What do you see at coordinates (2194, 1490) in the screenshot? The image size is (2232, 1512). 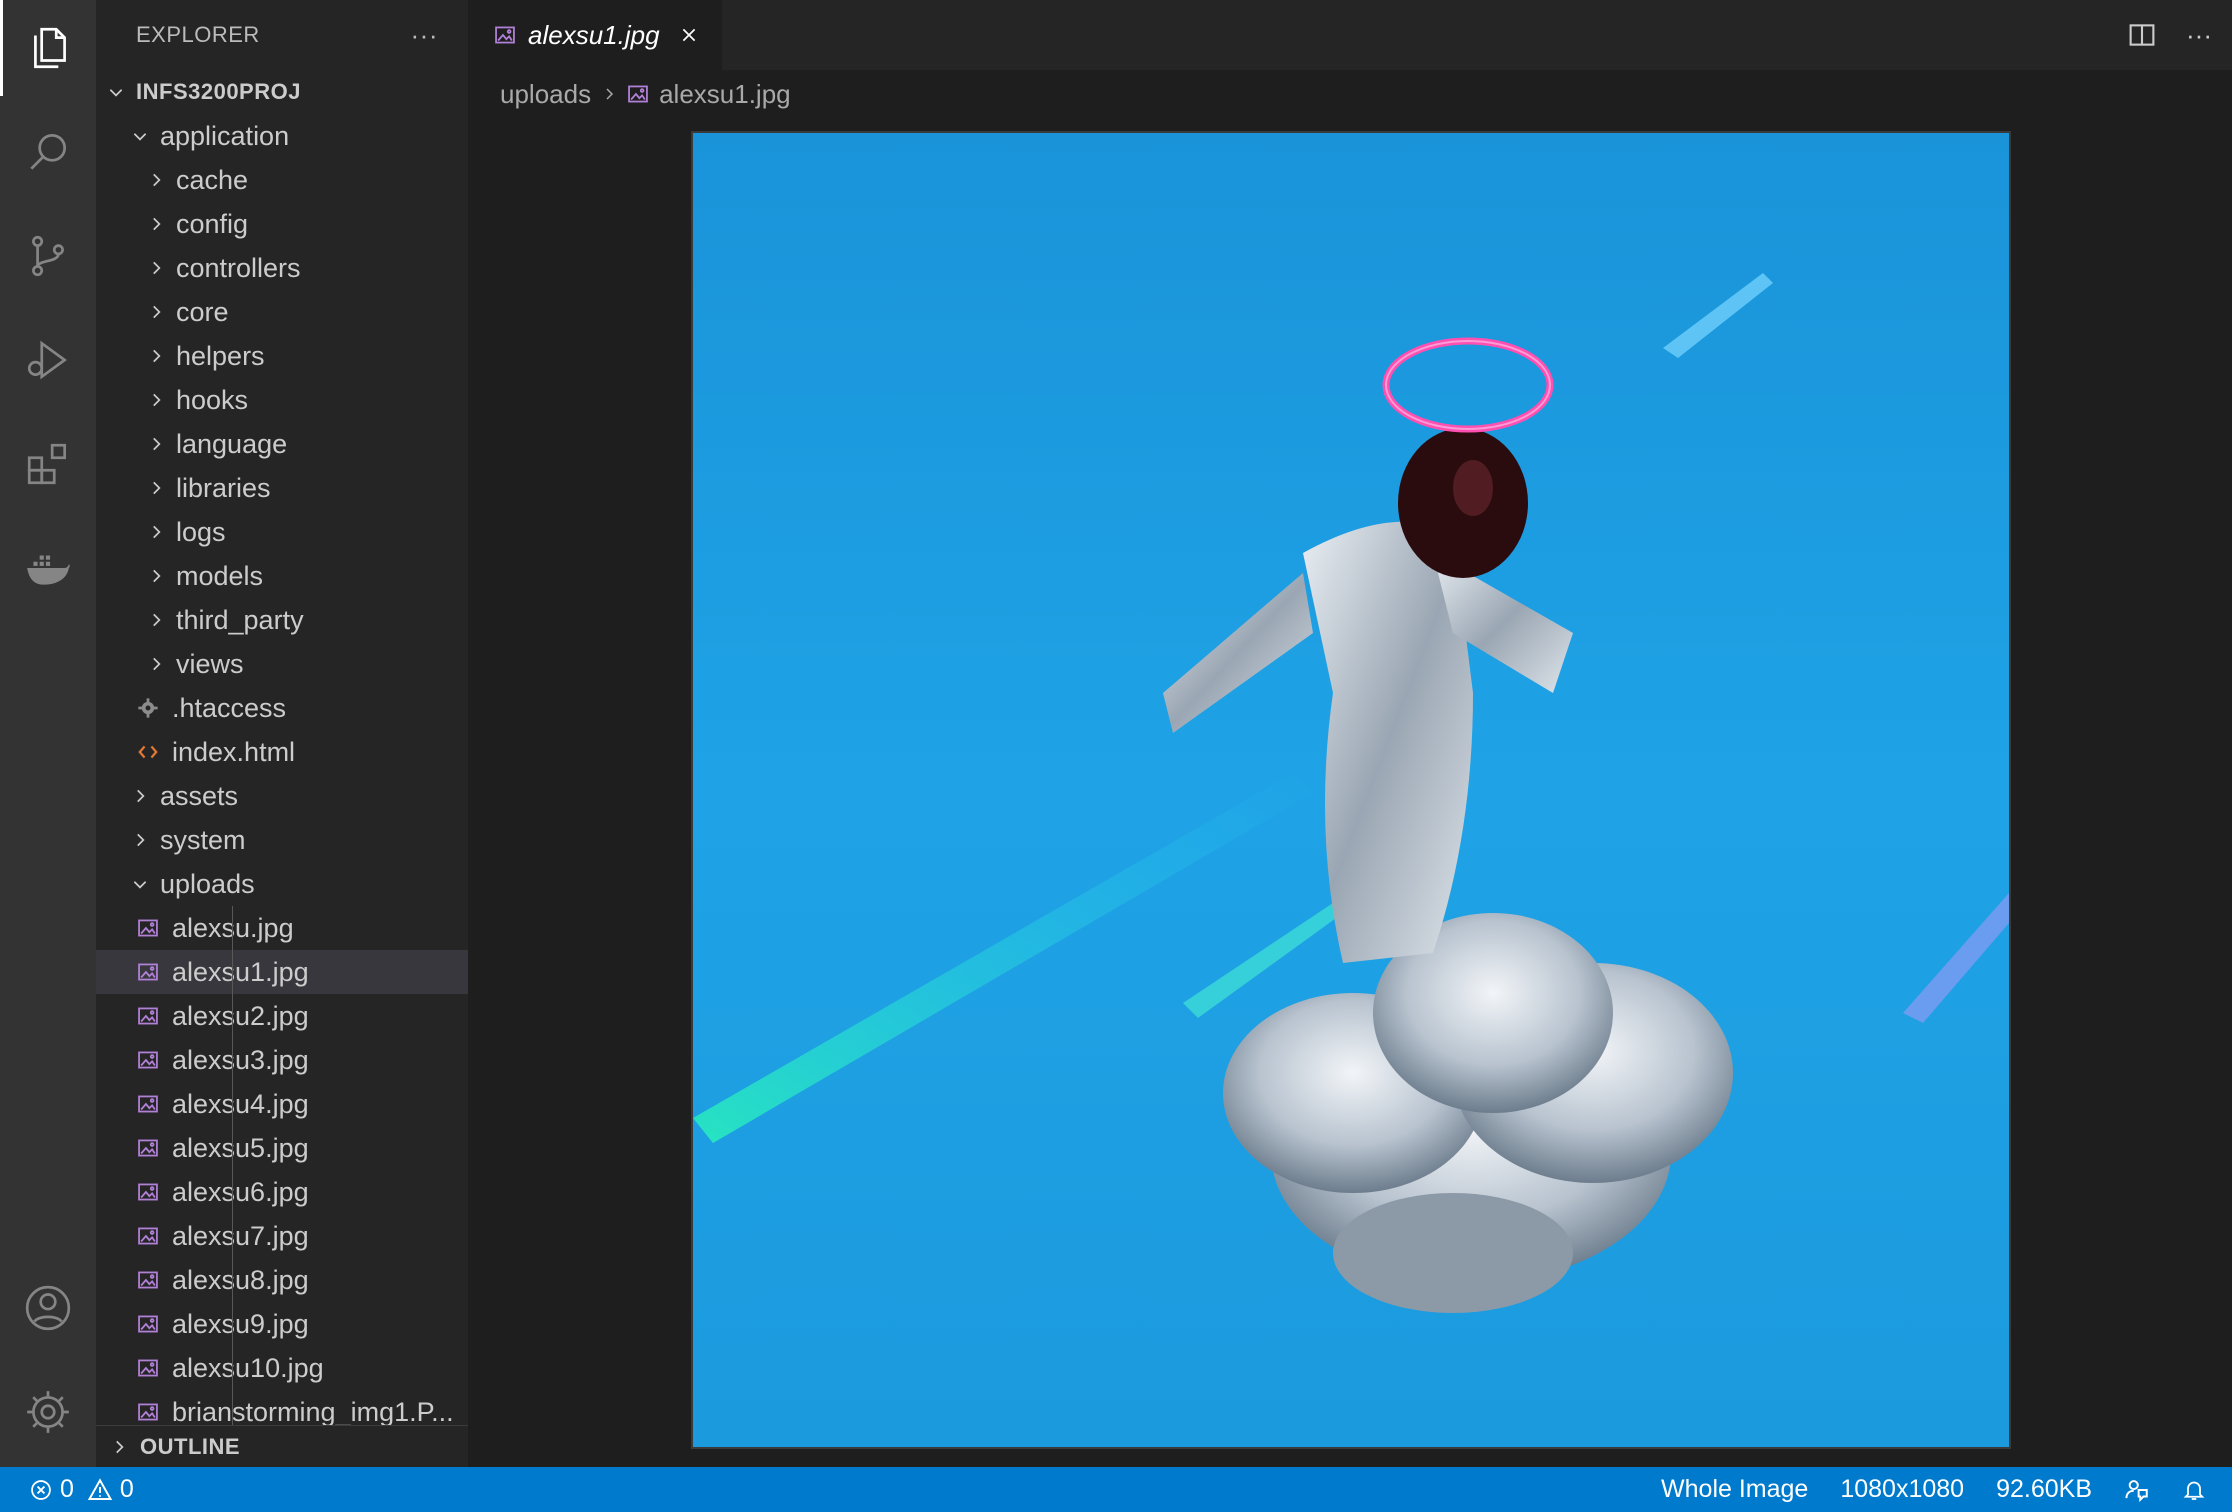 I see `bell-icon` at bounding box center [2194, 1490].